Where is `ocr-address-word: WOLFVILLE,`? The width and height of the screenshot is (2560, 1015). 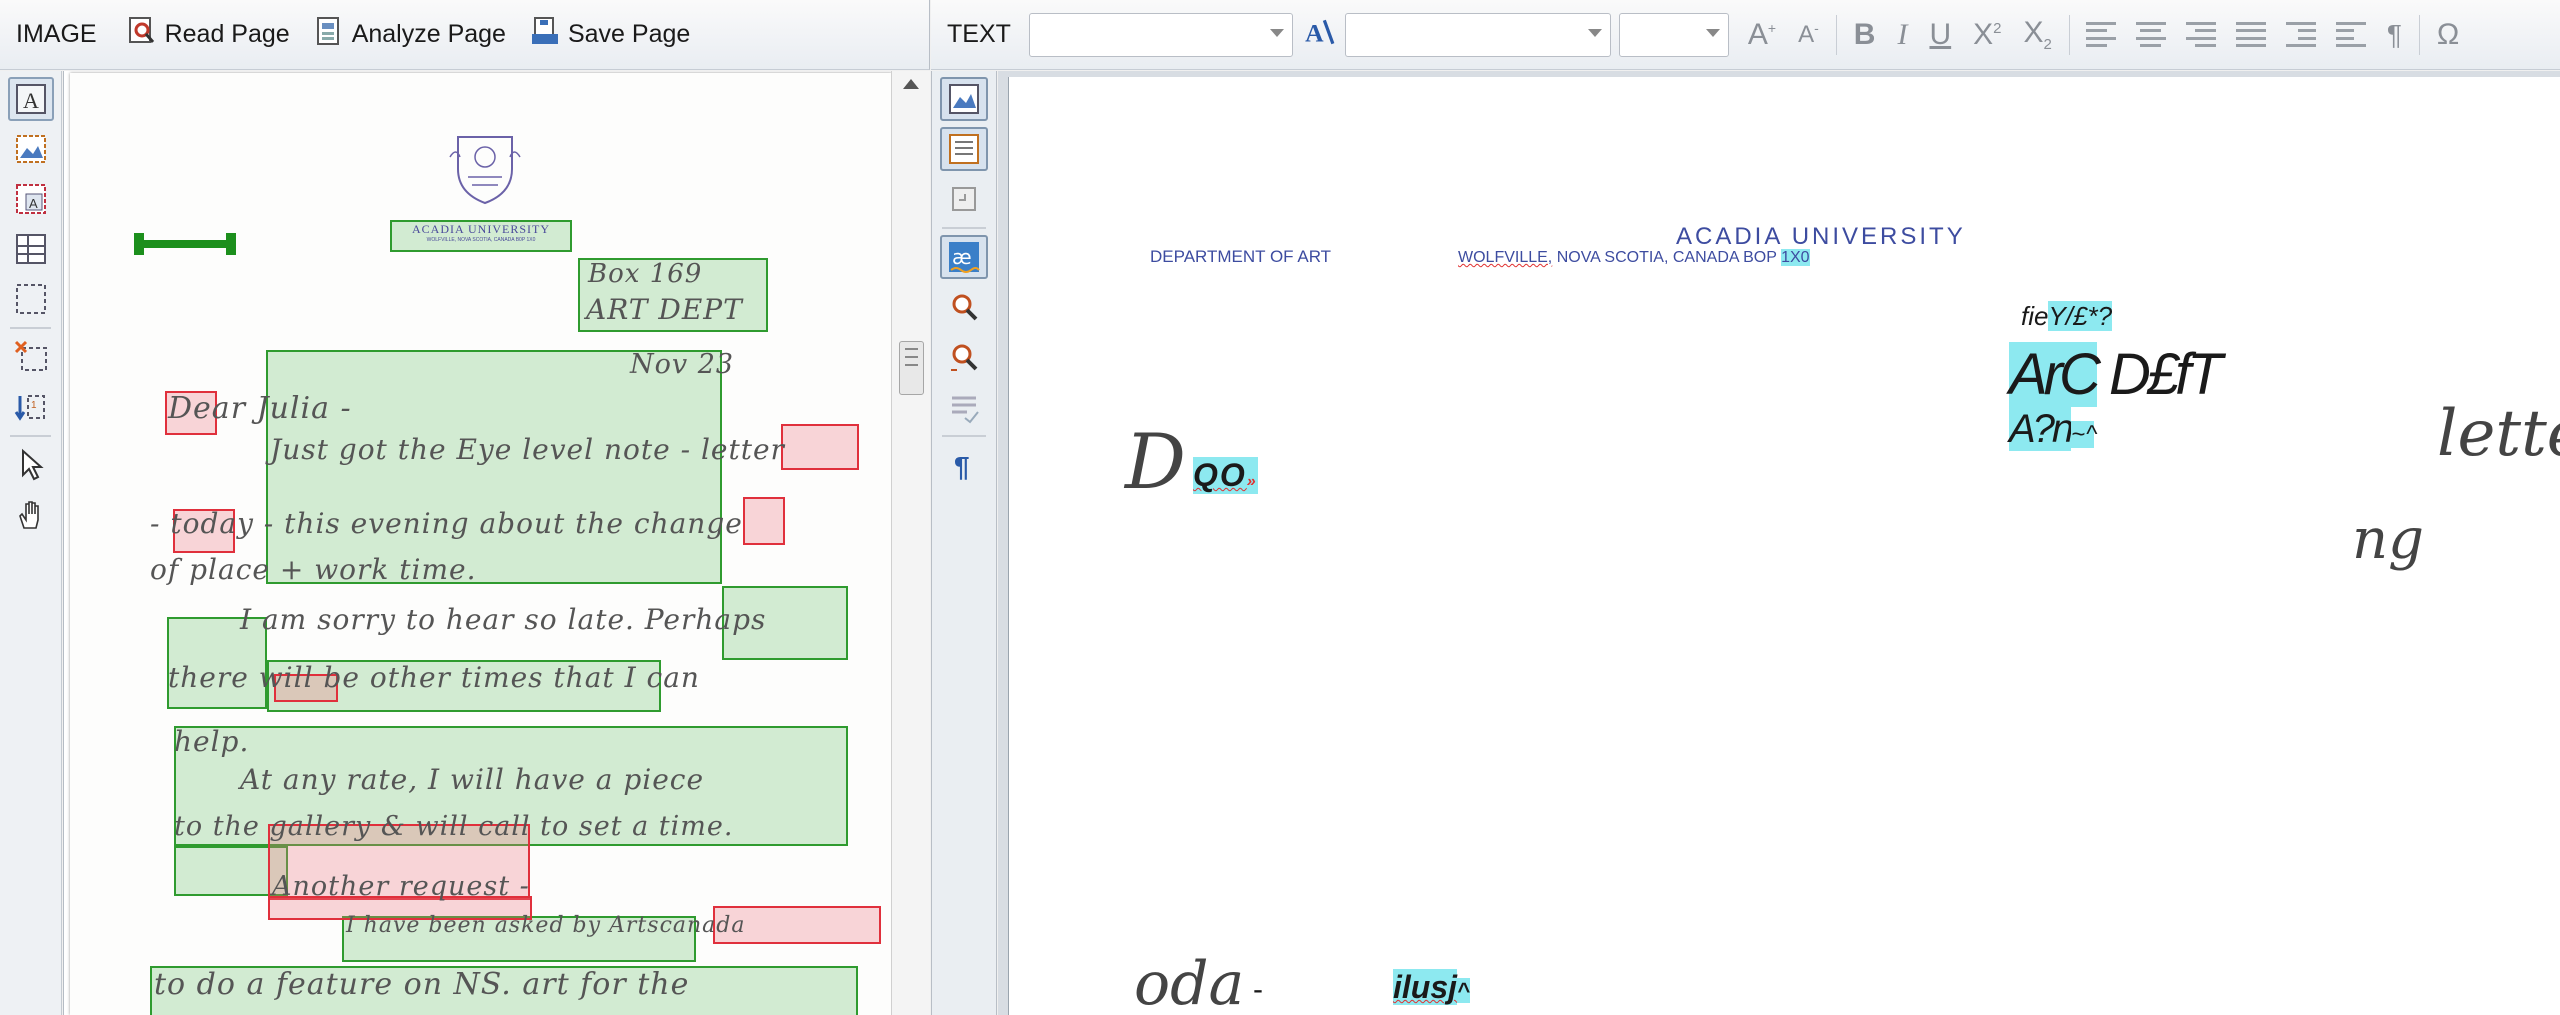
ocr-address-word: WOLFVILLE, is located at coordinates (1505, 257).